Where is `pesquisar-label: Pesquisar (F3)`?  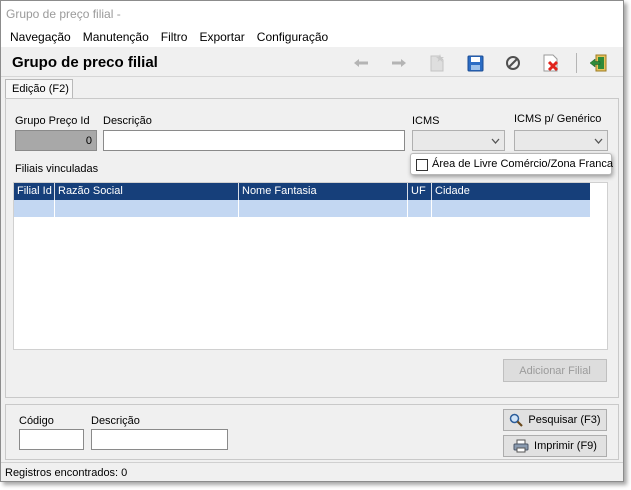 pesquisar-label: Pesquisar (F3) is located at coordinates (564, 420).